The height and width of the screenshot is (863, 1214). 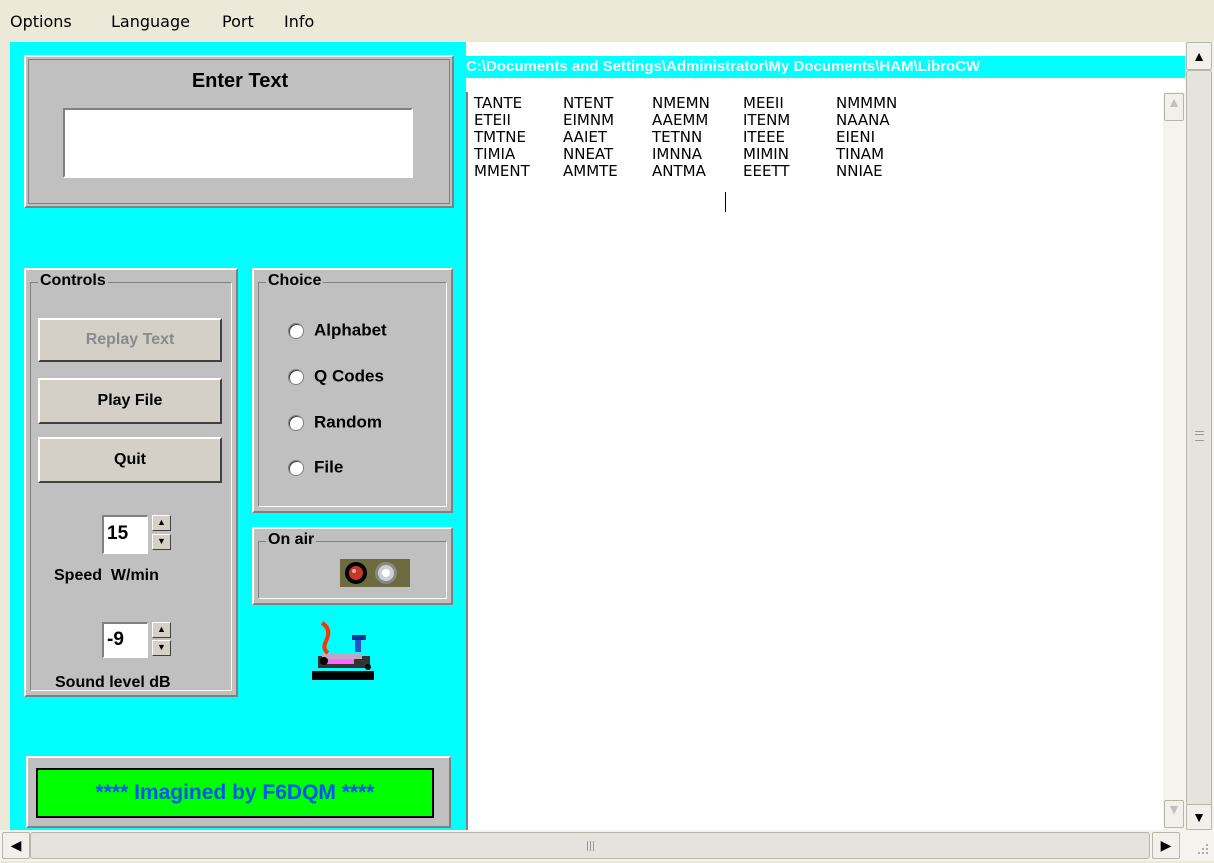 What do you see at coordinates (238, 21) in the screenshot?
I see `menu-port: Port` at bounding box center [238, 21].